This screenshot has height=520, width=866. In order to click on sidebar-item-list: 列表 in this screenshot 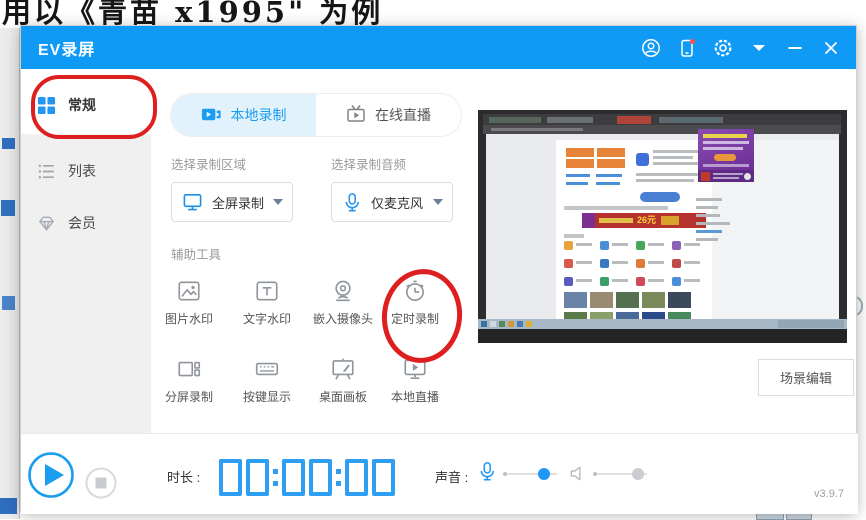, I will do `click(86, 171)`.